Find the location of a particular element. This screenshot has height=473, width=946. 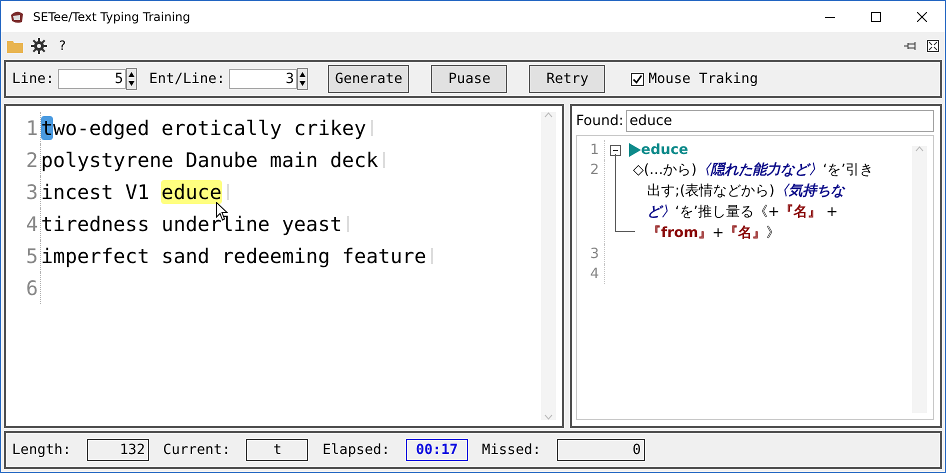

maximize-icon is located at coordinates (876, 17).